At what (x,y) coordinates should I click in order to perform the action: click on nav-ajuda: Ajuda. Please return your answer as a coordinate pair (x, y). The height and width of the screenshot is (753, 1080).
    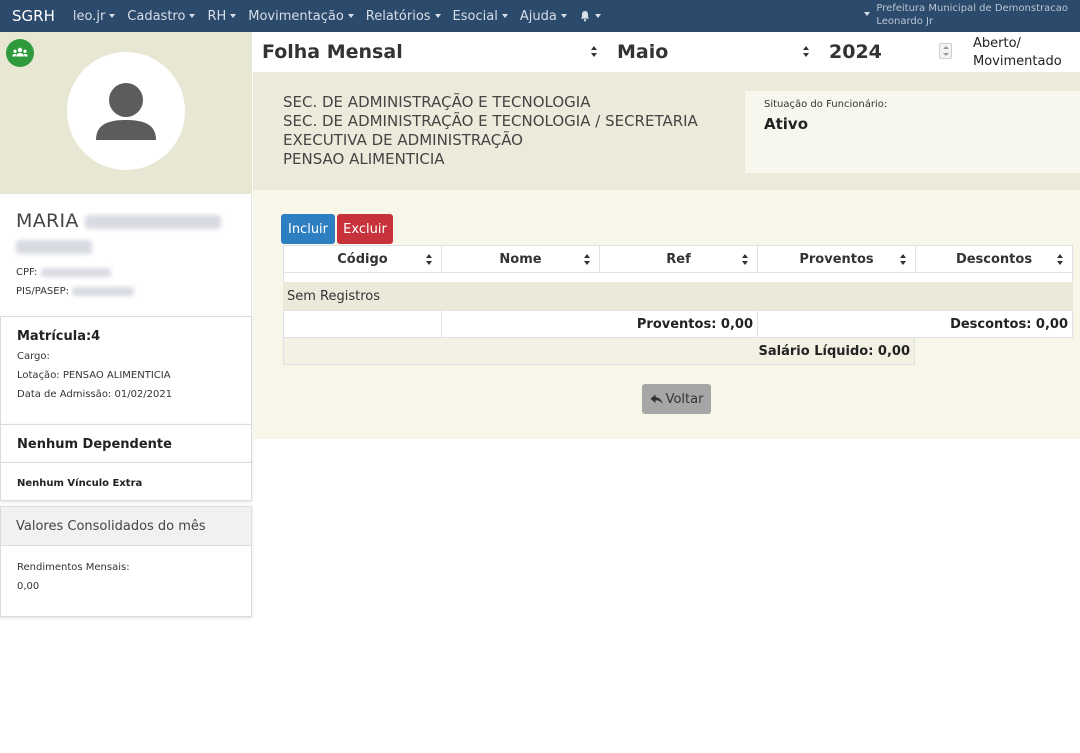
    Looking at the image, I should click on (543, 16).